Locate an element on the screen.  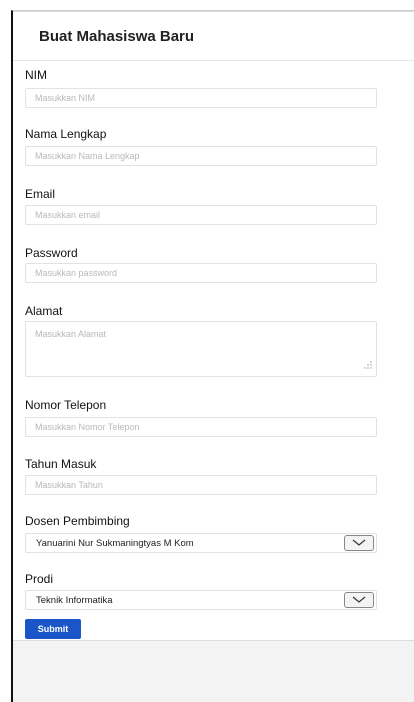
password-group: Password is located at coordinates (201, 264).